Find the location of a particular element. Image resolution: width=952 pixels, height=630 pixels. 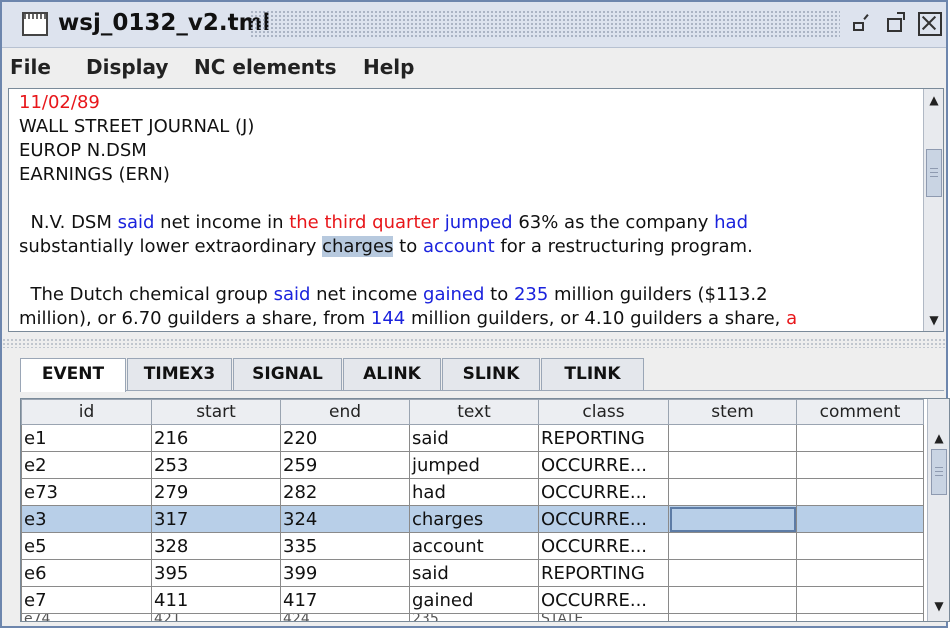

scroll-down-icon: ▼ is located at coordinates (934, 320).